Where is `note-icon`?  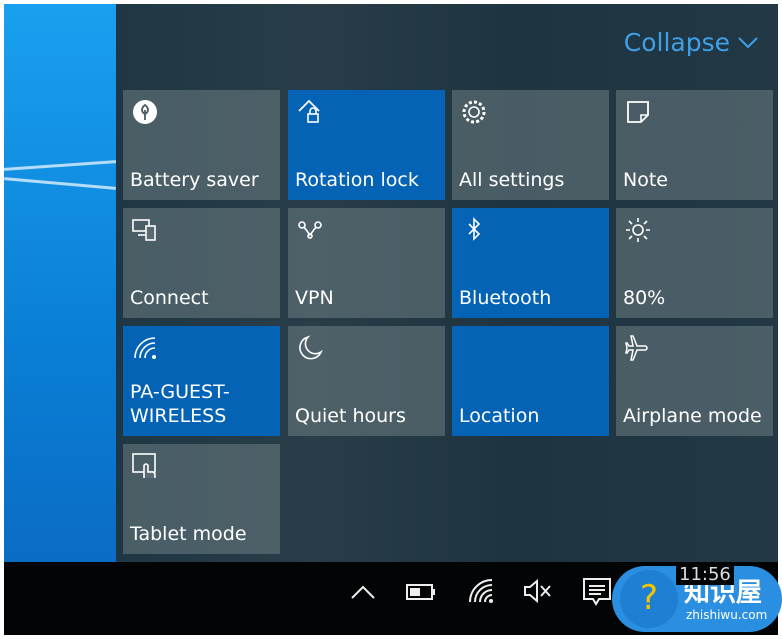
note-icon is located at coordinates (638, 112).